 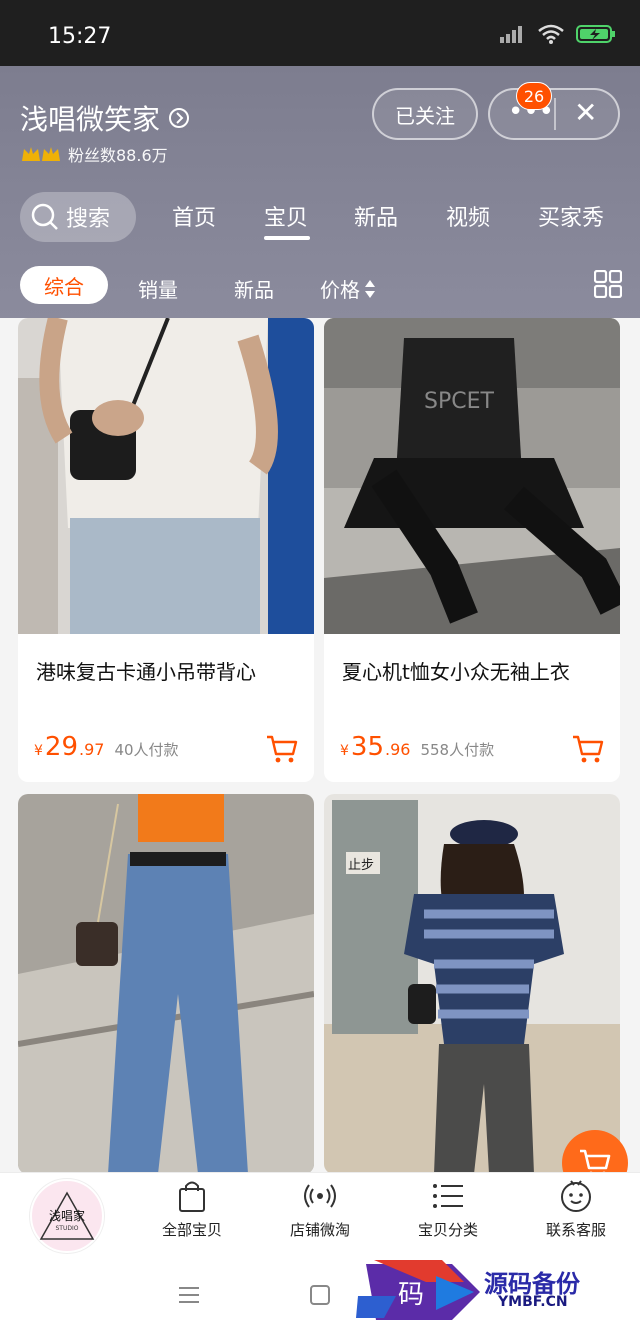 What do you see at coordinates (158, 288) in the screenshot?
I see `filter-sales: 销量` at bounding box center [158, 288].